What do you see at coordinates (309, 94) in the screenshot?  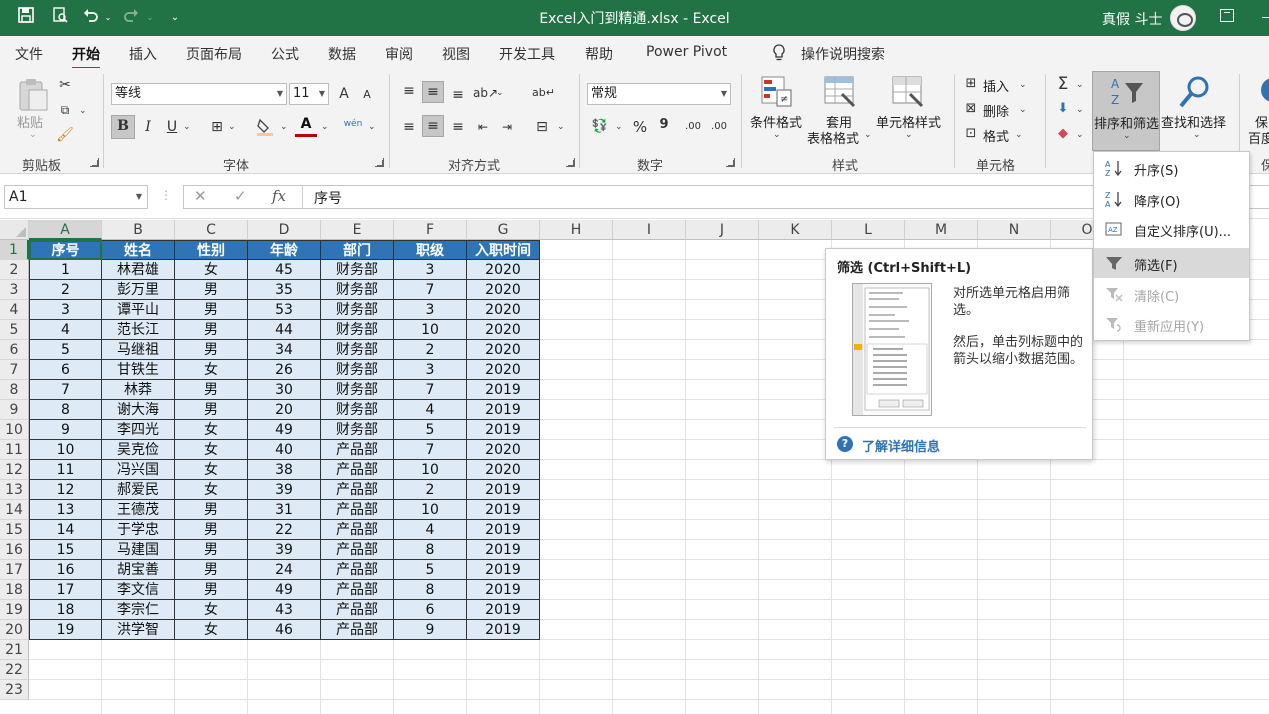 I see `font-size-combo: 11 ▼` at bounding box center [309, 94].